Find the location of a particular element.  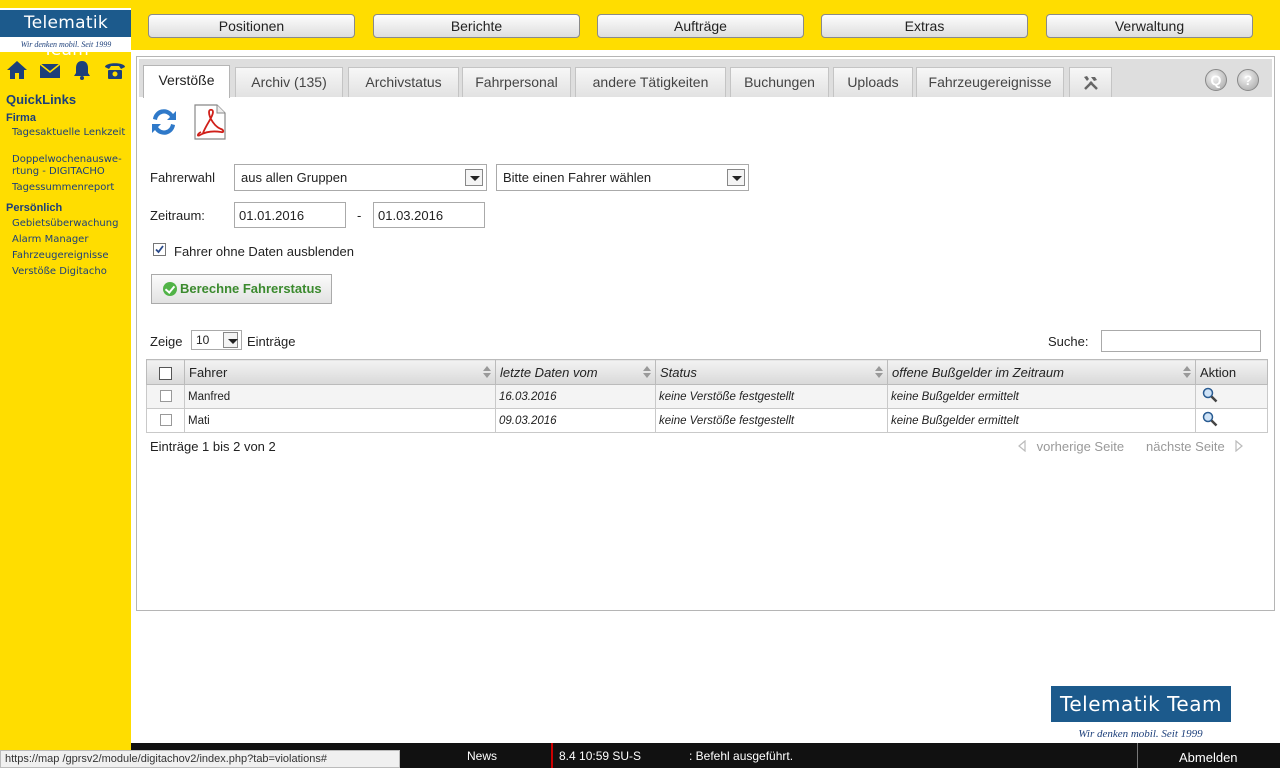

chevron-right-icon is located at coordinates (1235, 446).